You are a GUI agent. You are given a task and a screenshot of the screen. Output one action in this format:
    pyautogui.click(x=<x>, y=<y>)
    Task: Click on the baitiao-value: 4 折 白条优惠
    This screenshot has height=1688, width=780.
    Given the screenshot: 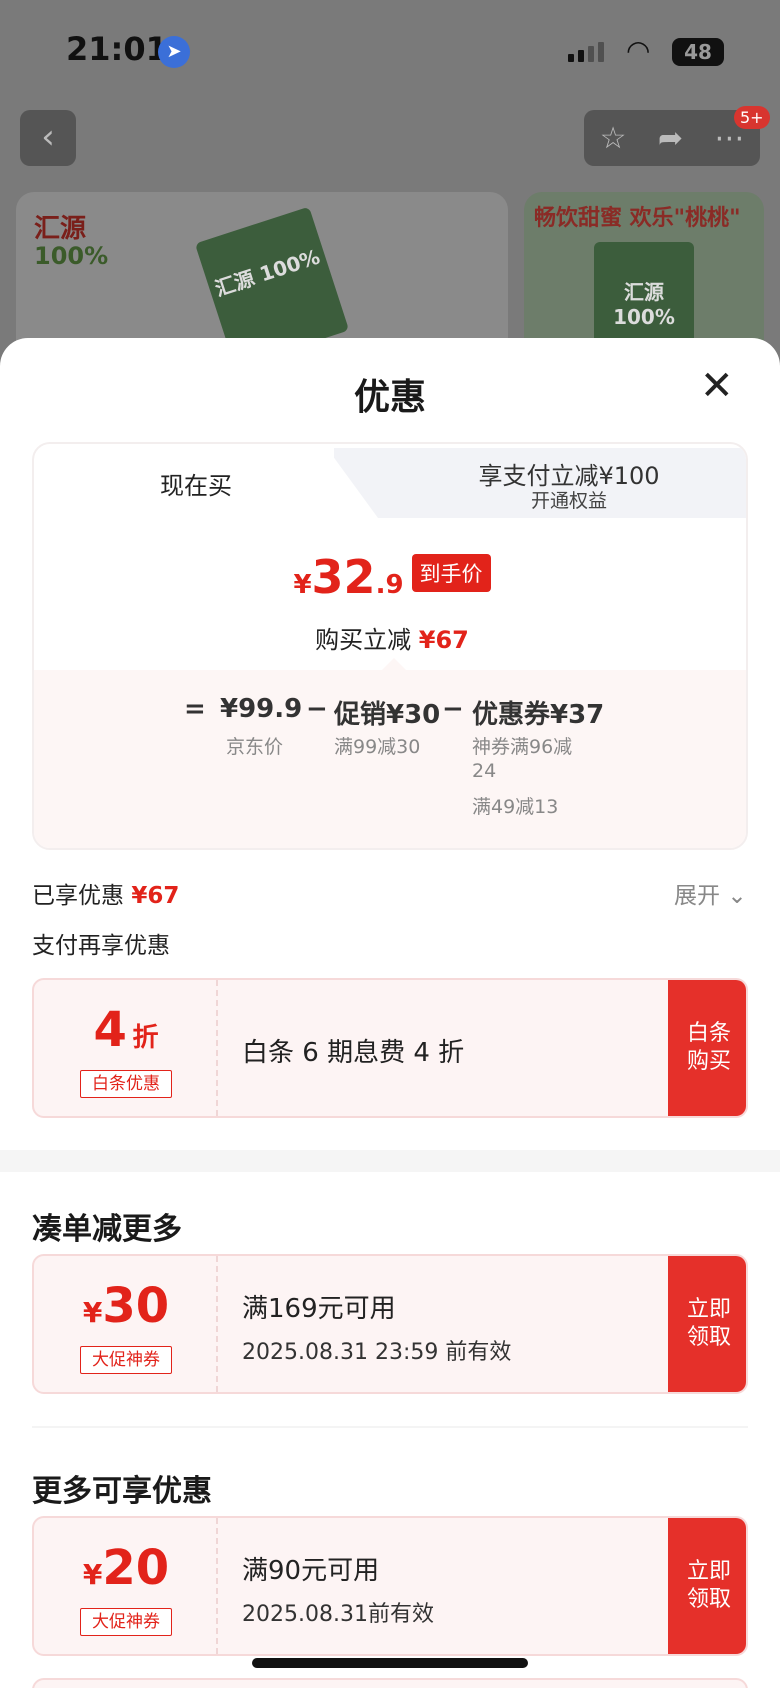 What is the action you would take?
    pyautogui.click(x=126, y=1048)
    